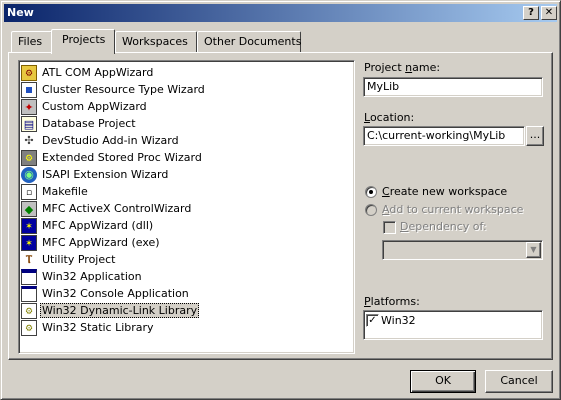 The image size is (561, 400). What do you see at coordinates (29, 123) in the screenshot?
I see `database-icon: ▤` at bounding box center [29, 123].